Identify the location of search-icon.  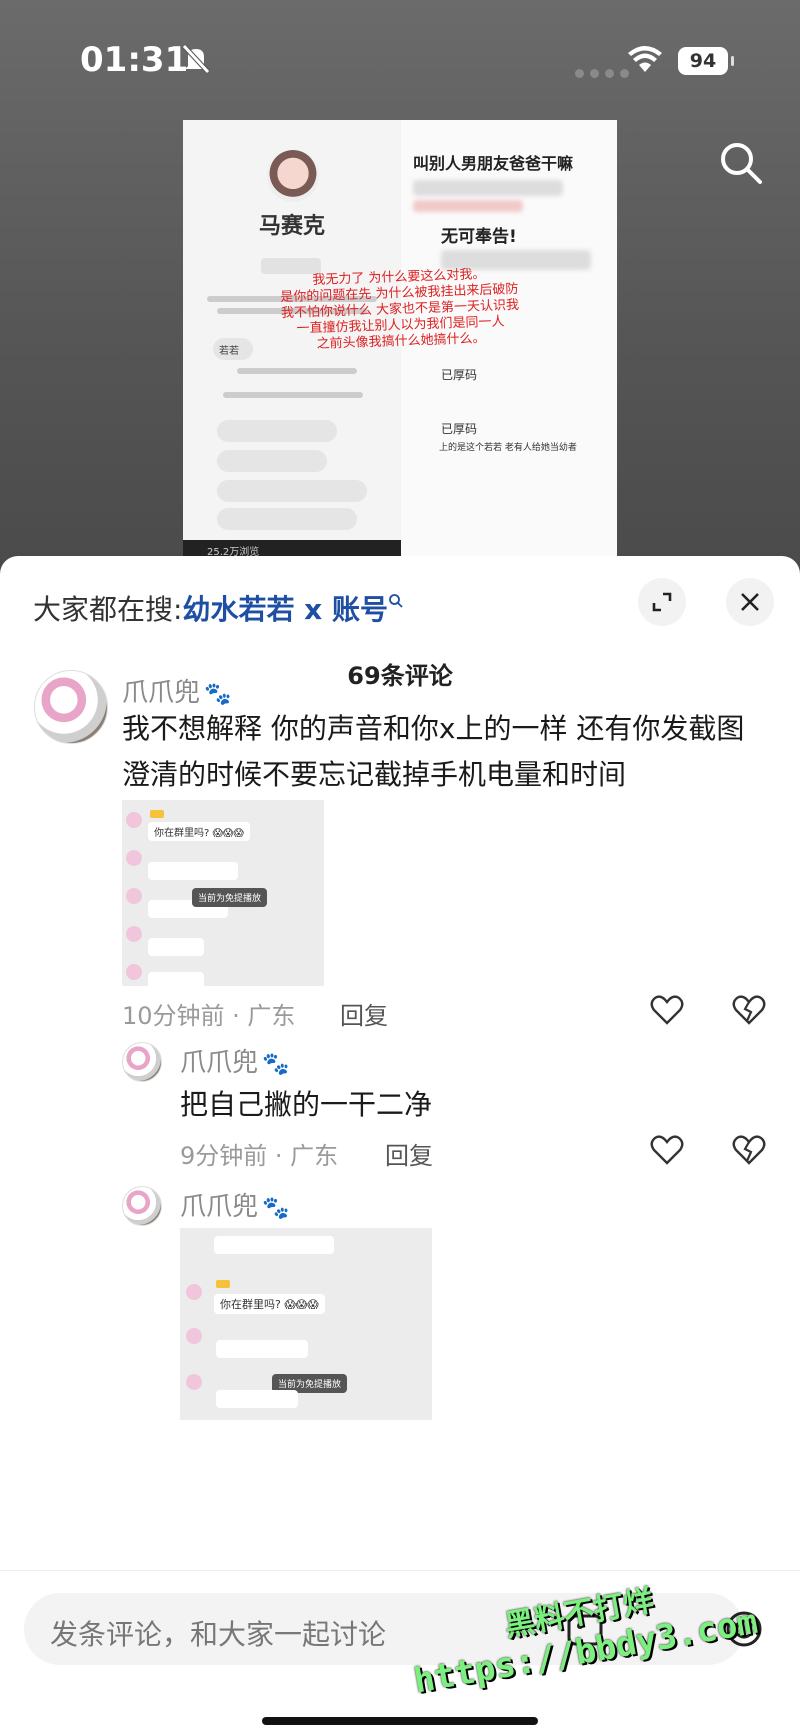
(741, 163).